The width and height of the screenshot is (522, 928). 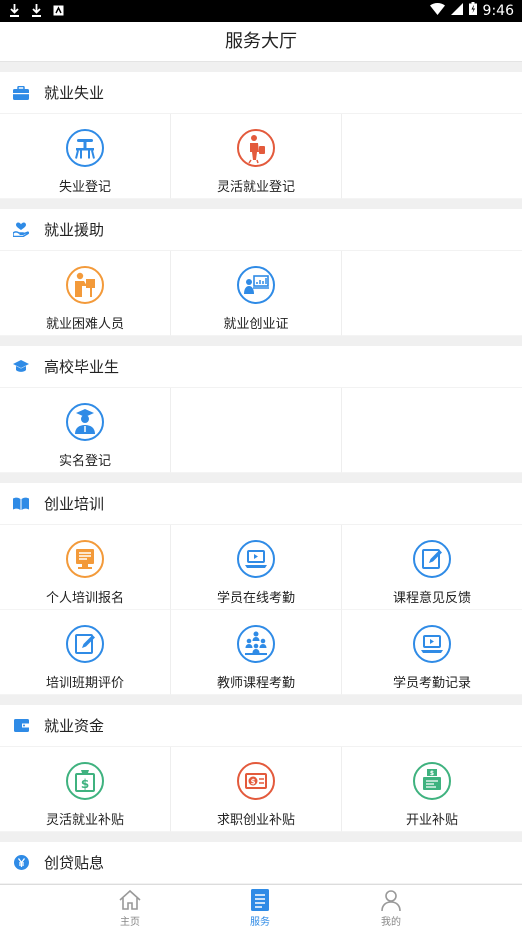 I want to click on group-meeting-icon, so click(x=256, y=644).